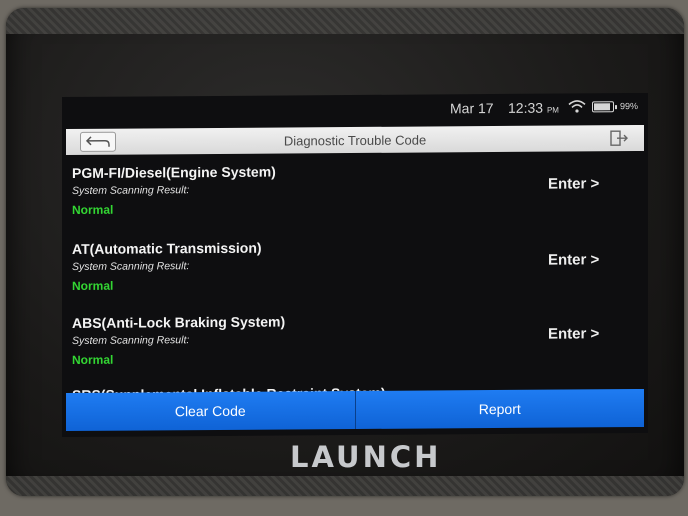 Image resolution: width=688 pixels, height=516 pixels. What do you see at coordinates (577, 107) in the screenshot?
I see `wifi-icon` at bounding box center [577, 107].